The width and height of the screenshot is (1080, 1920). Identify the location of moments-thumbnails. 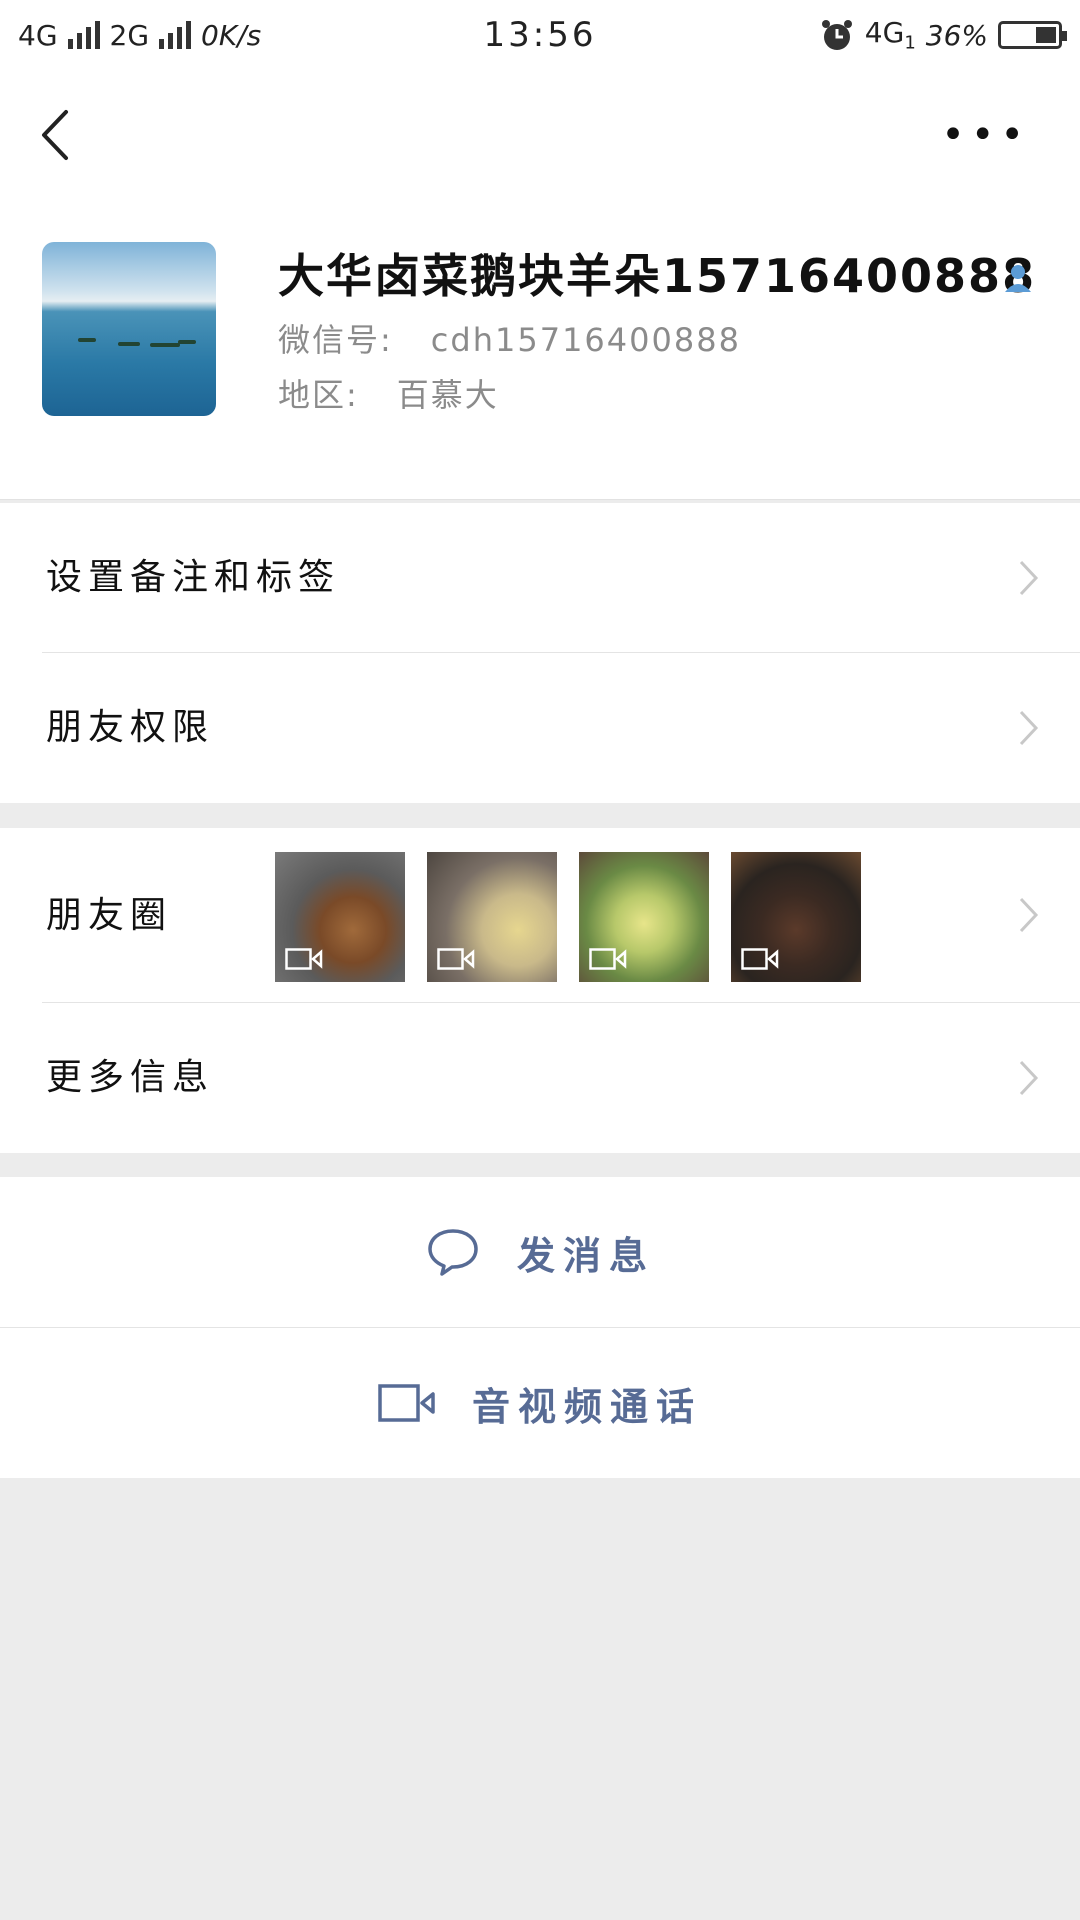
(568, 917).